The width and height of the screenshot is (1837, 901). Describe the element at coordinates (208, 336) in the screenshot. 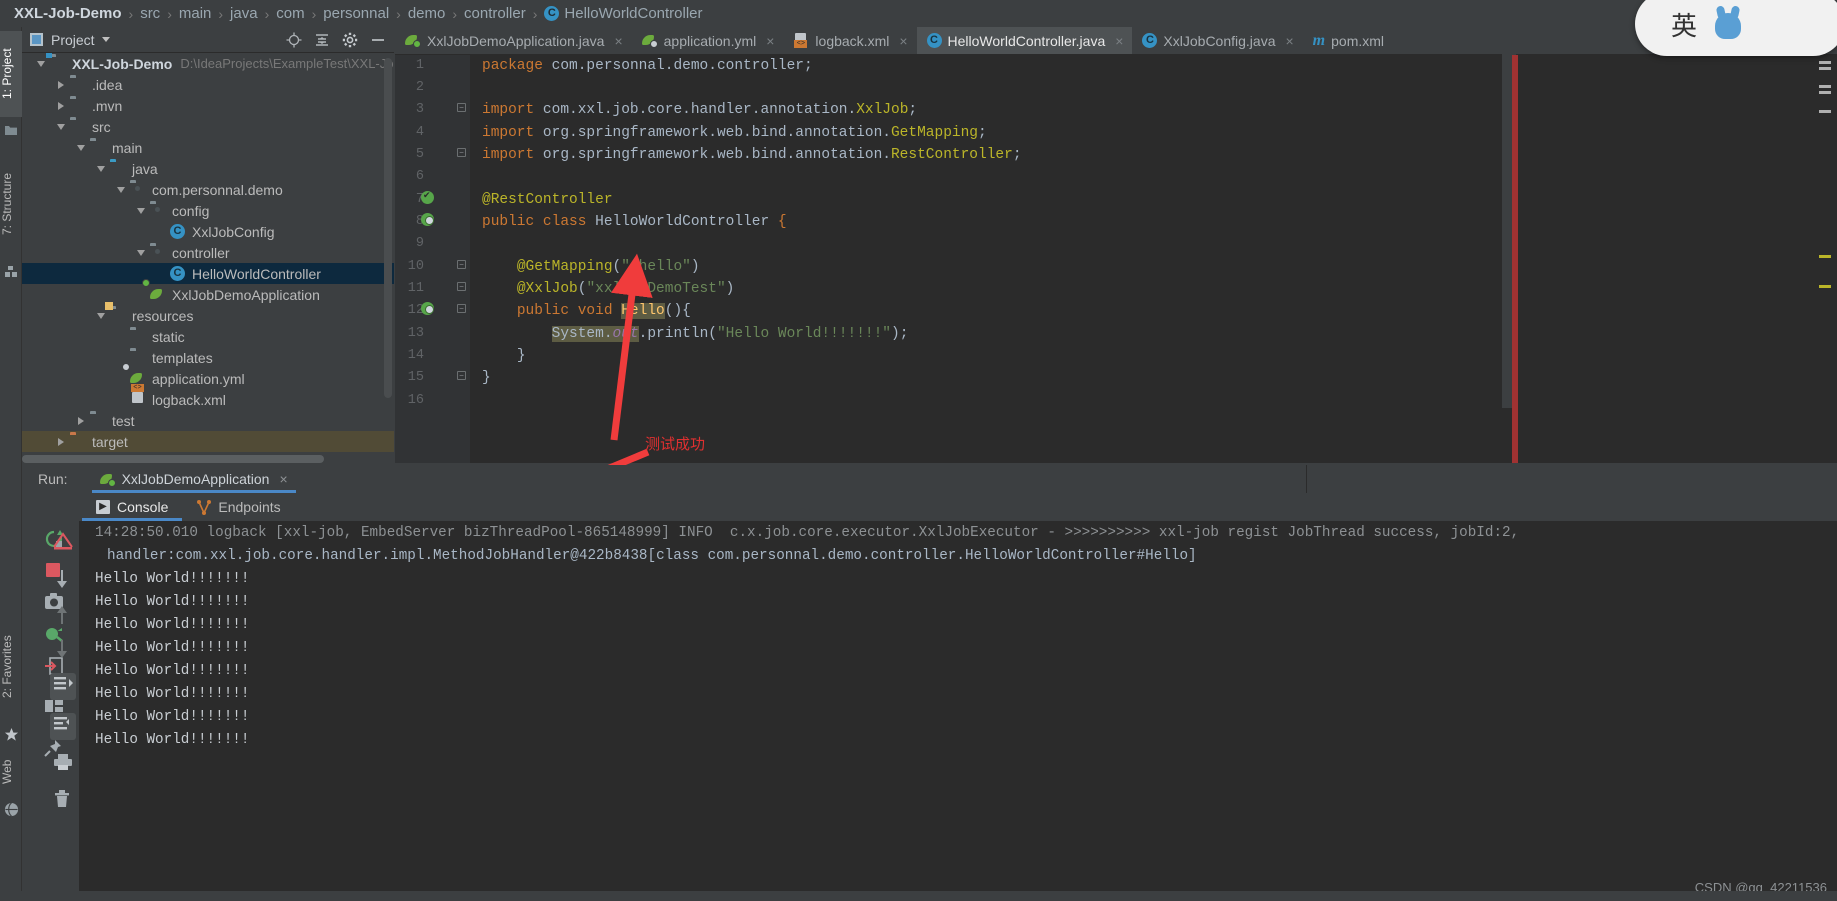

I see `tree-item-static: static` at that location.